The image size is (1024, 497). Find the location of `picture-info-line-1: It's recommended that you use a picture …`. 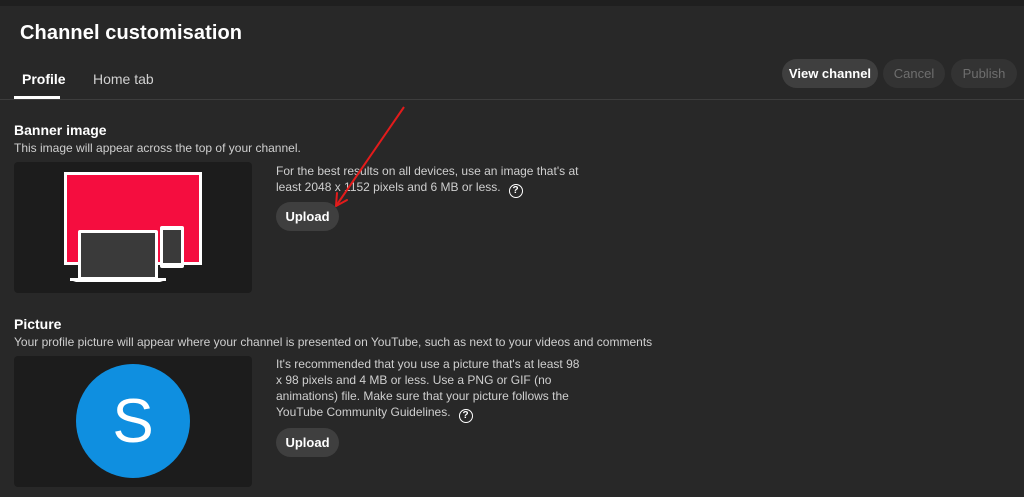

picture-info-line-1: It's recommended that you use a picture … is located at coordinates (428, 364).